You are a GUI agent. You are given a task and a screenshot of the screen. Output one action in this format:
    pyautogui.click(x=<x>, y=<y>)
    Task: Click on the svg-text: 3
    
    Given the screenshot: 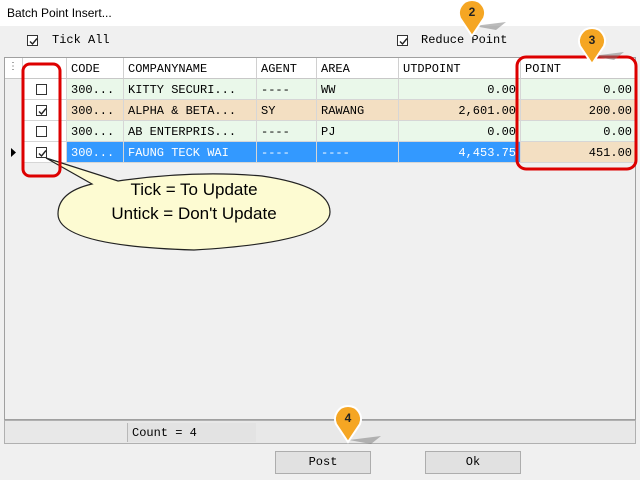 What is the action you would take?
    pyautogui.click(x=592, y=40)
    